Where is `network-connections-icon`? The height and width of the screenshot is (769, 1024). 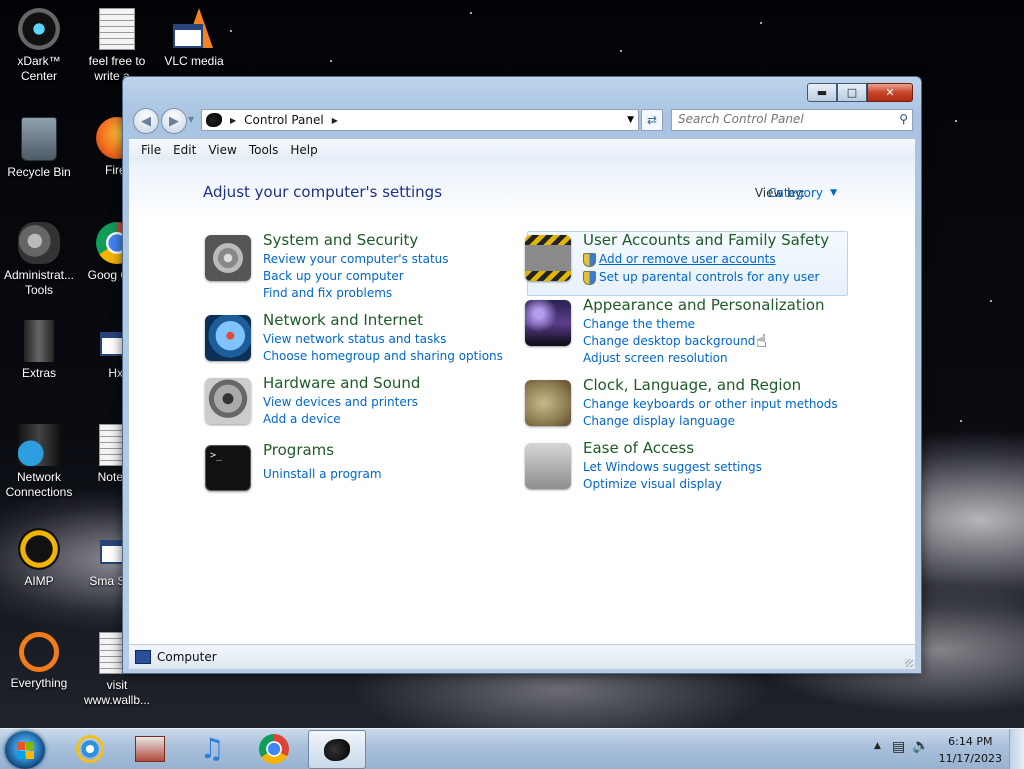
network-connections-icon is located at coordinates (39, 445).